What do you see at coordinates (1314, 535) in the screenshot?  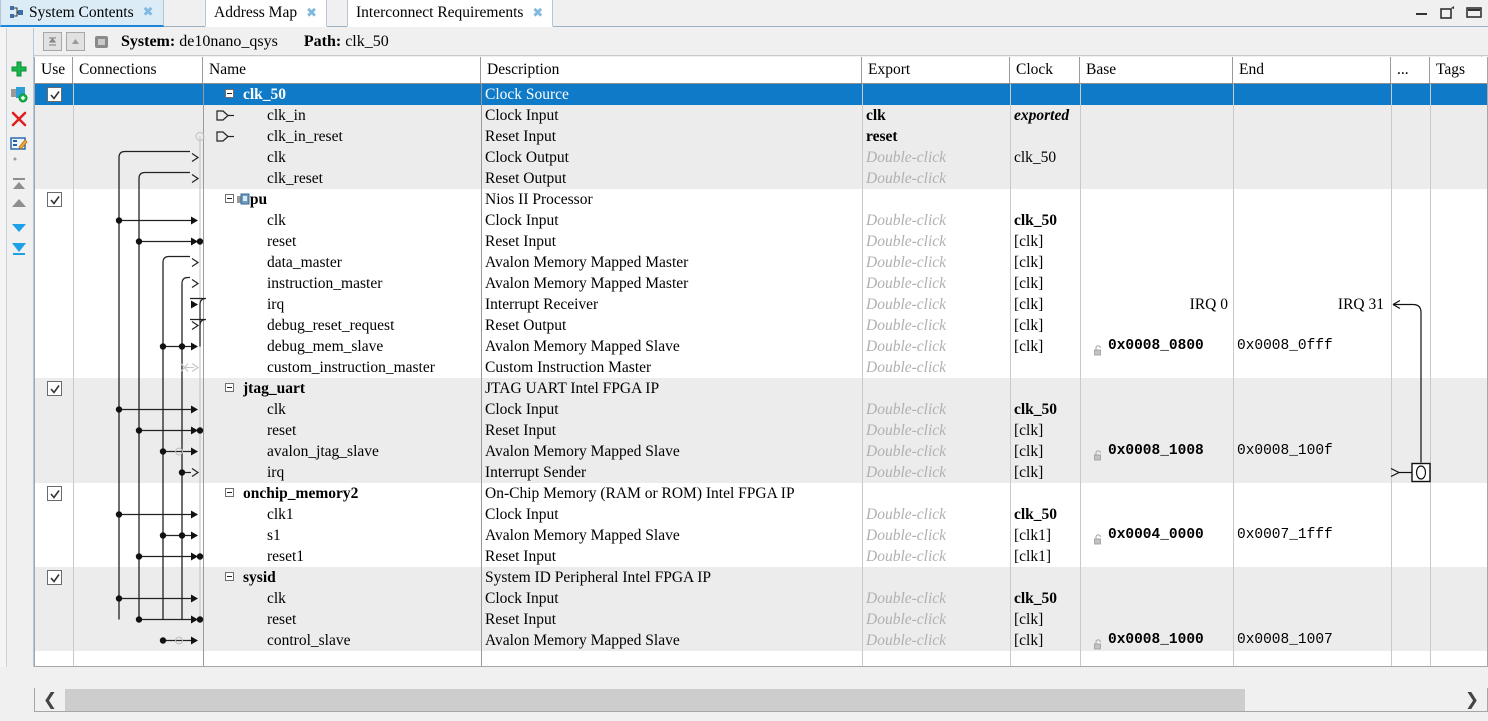 I see `cell-end: 0x0007_1fff` at bounding box center [1314, 535].